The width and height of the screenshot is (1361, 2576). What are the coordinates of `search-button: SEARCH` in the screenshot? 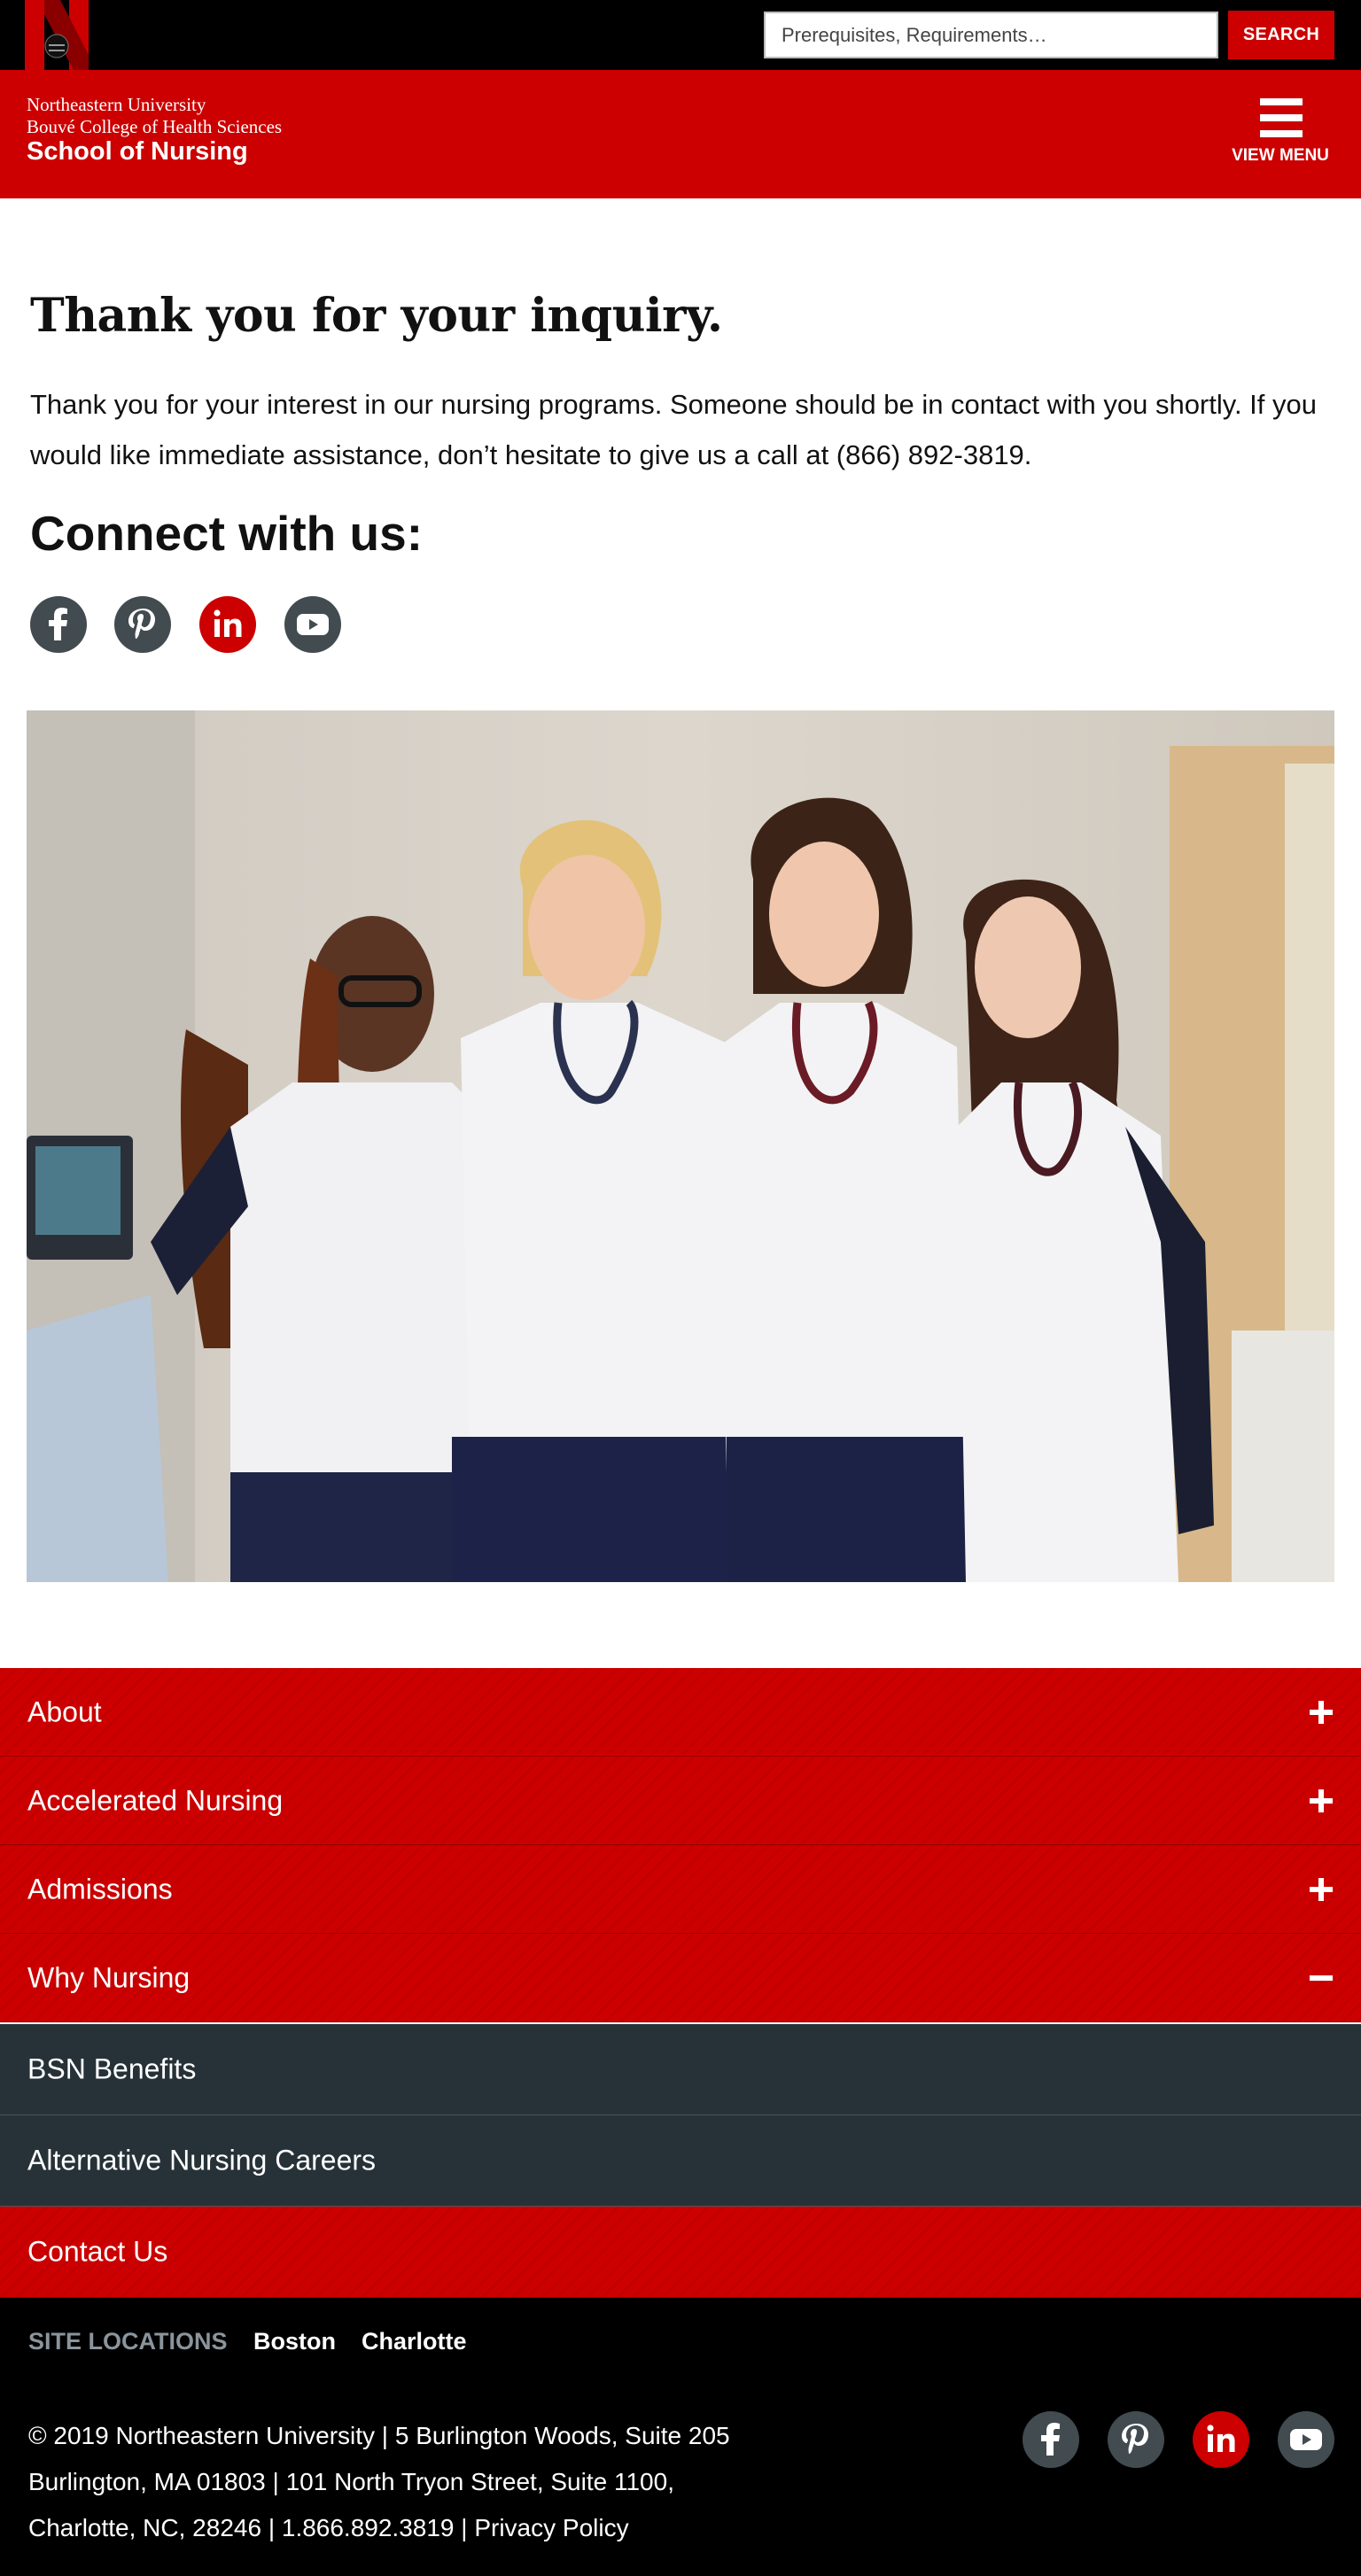 It's located at (1281, 35).